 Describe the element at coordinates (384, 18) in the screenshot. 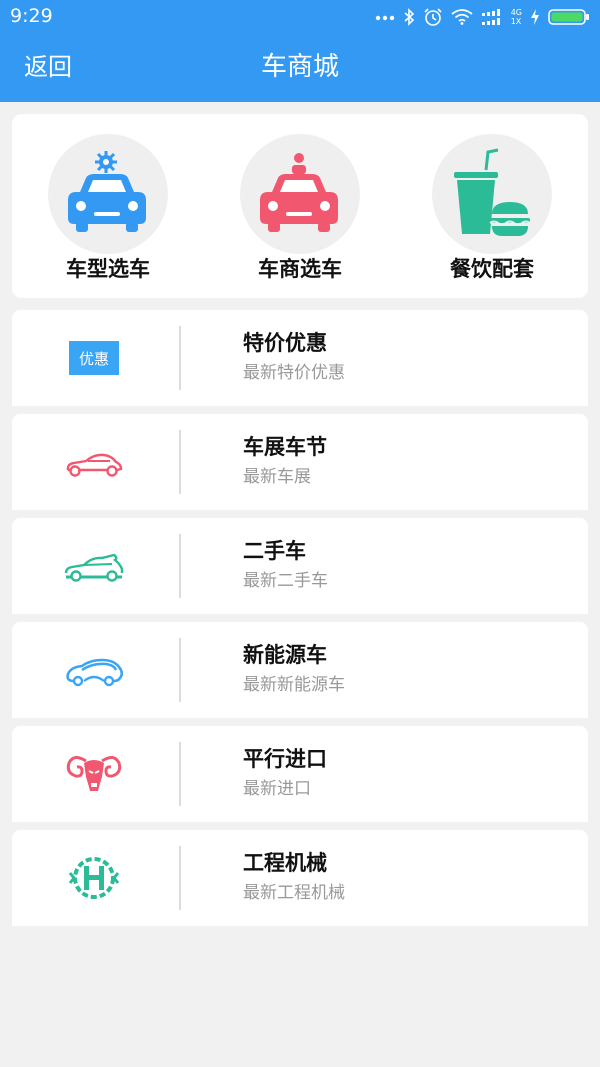

I see `more-dots-icon` at that location.